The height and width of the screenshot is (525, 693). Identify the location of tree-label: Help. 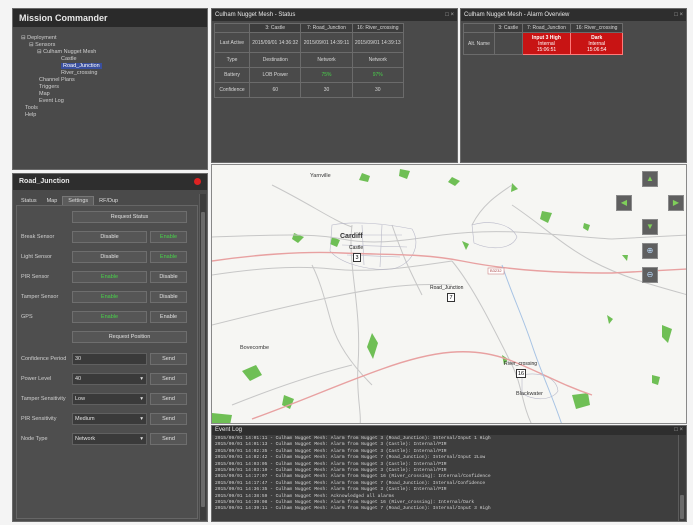
(31, 115).